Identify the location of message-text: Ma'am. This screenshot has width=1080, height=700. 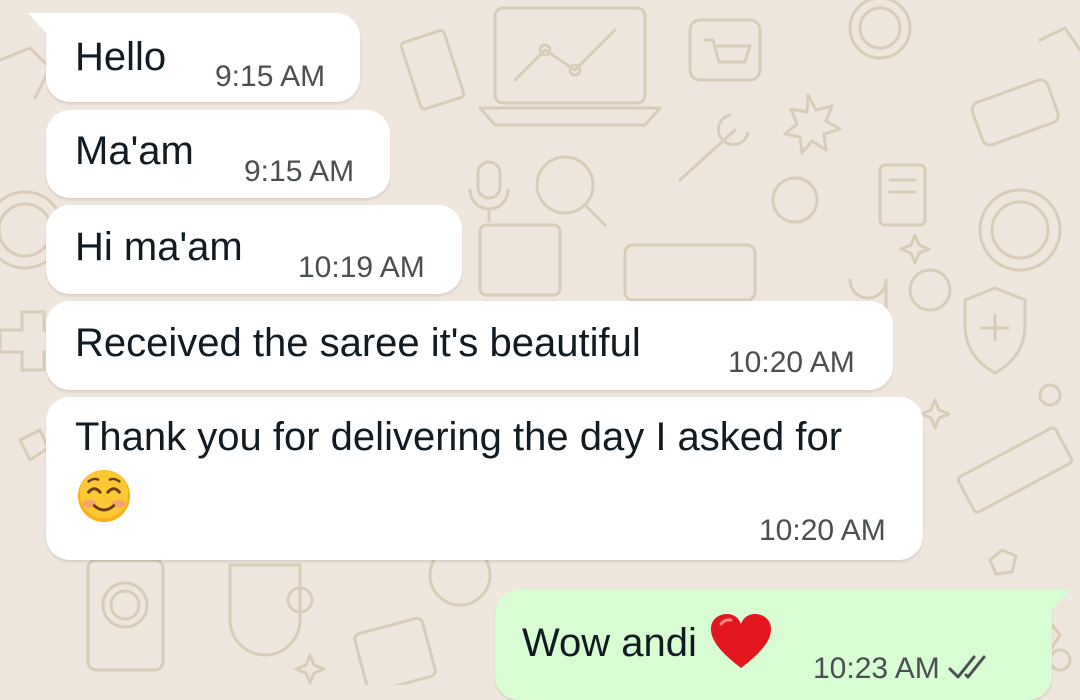
(134, 151).